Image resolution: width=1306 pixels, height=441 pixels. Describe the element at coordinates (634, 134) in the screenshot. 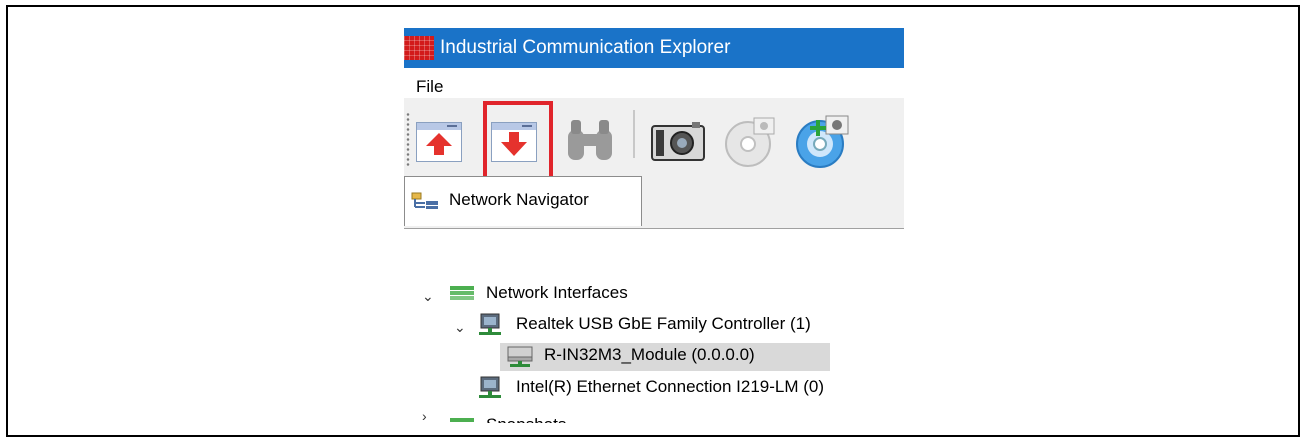

I see `toolbar-separator` at that location.